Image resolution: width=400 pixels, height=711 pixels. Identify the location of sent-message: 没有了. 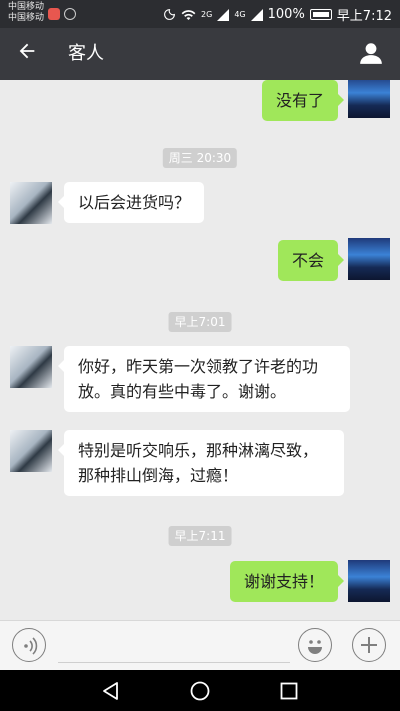
(303, 100).